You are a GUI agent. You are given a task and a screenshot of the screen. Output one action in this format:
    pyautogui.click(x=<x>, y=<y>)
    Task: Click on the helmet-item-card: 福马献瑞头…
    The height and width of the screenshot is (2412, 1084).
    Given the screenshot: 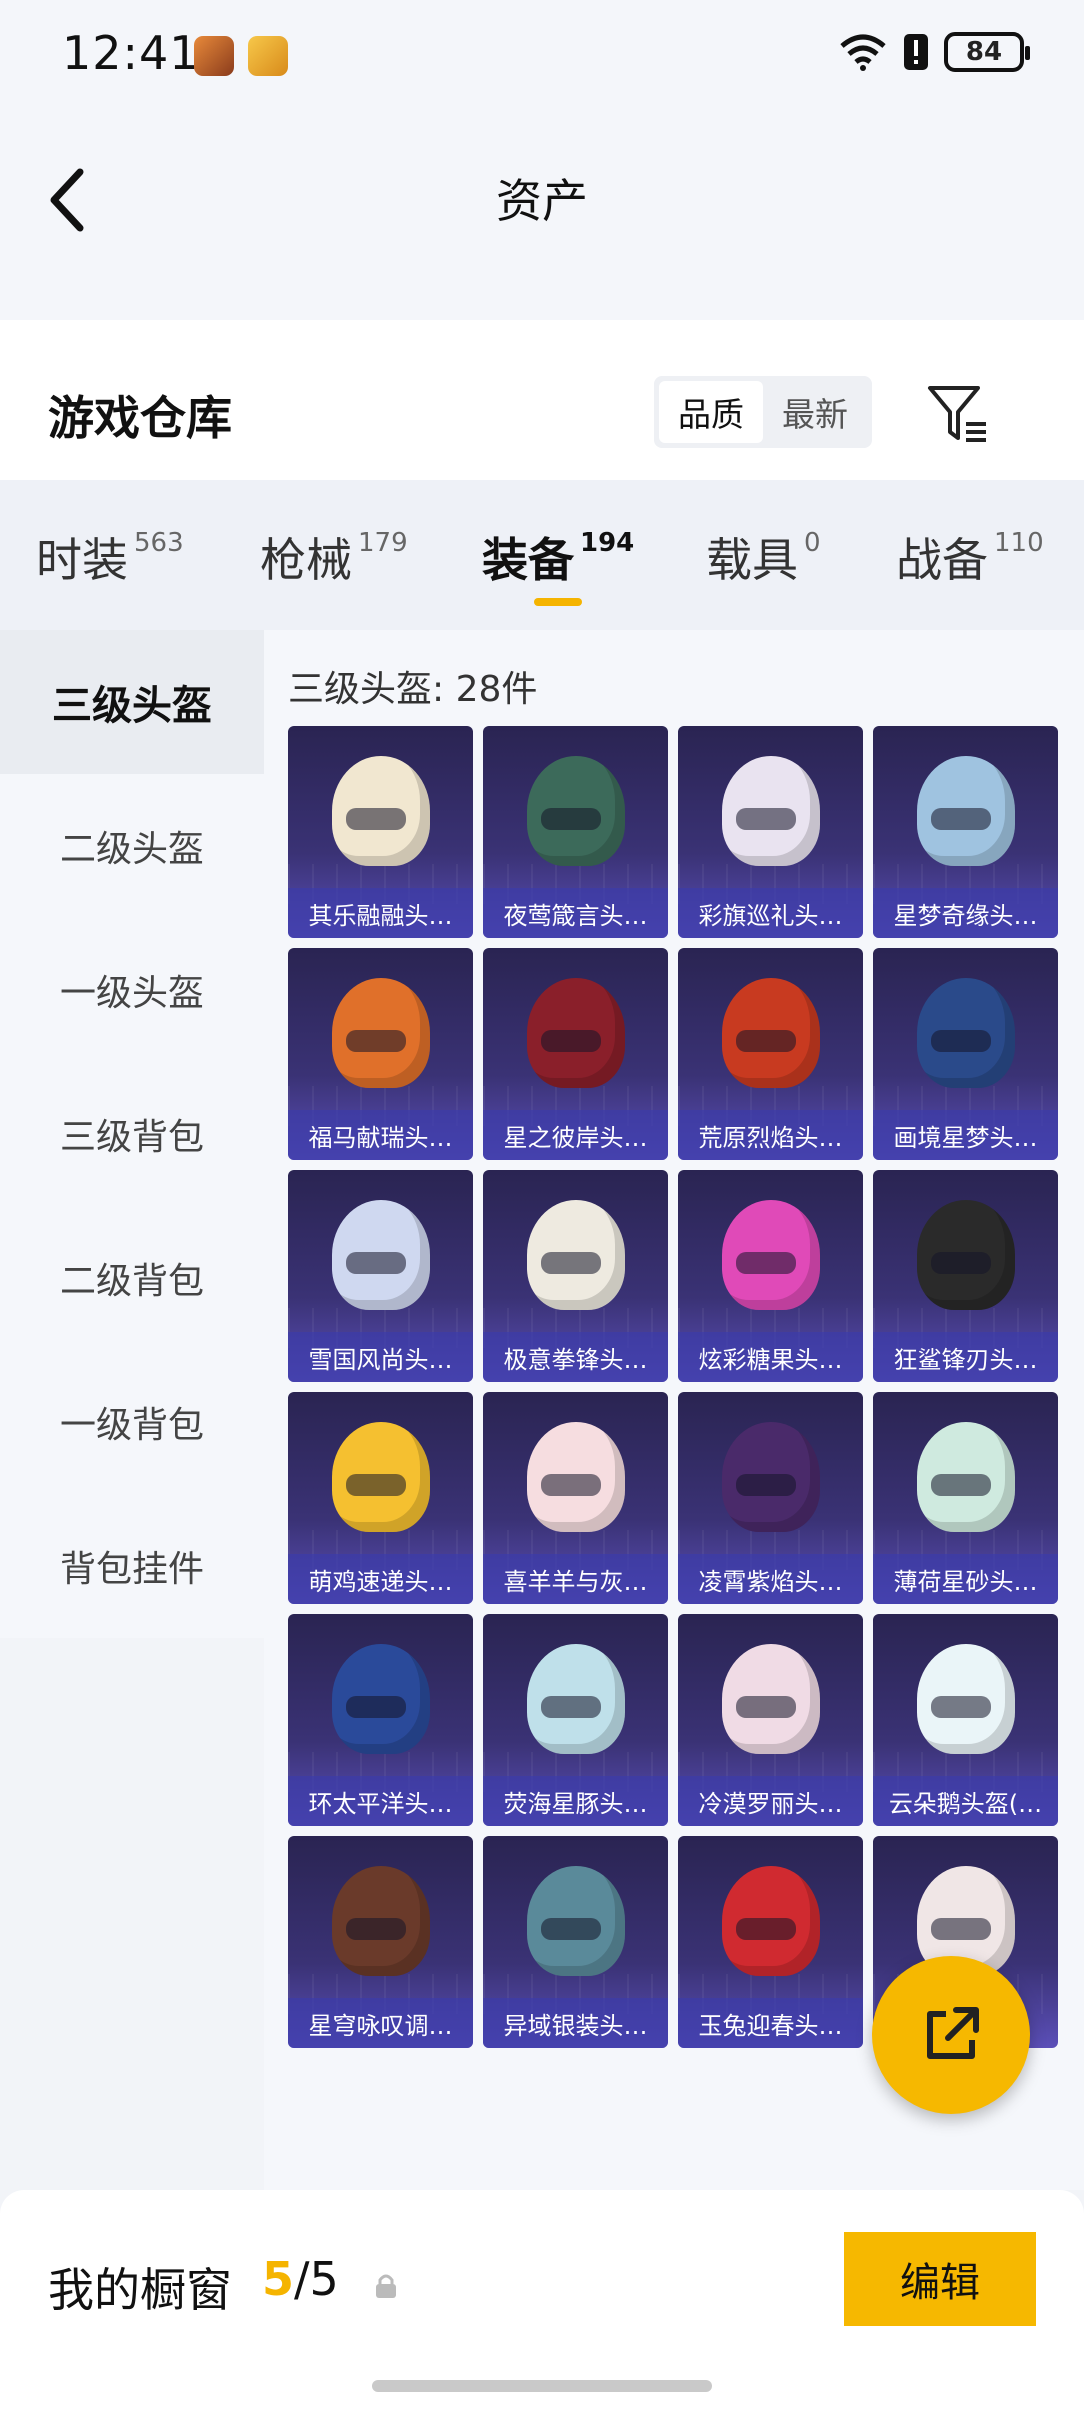 What is the action you would take?
    pyautogui.click(x=380, y=1054)
    